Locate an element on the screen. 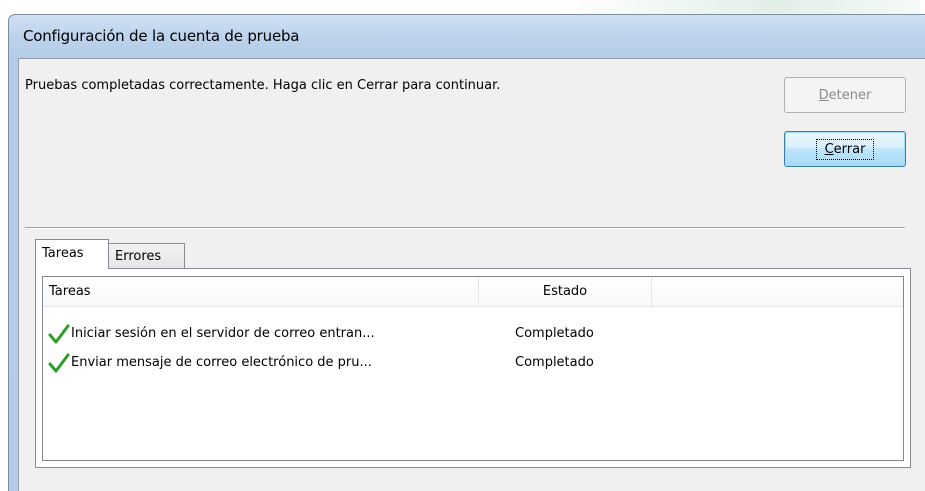  stop-button: Detener is located at coordinates (845, 95).